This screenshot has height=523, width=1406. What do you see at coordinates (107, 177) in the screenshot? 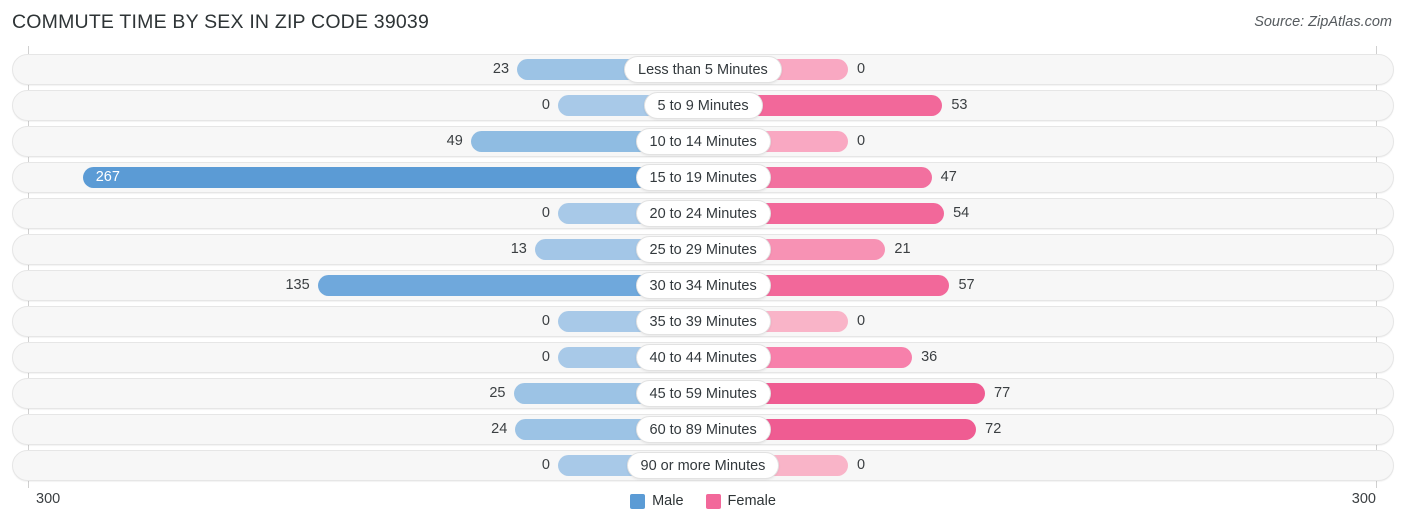
I see `bar-value-male: 267` at bounding box center [107, 177].